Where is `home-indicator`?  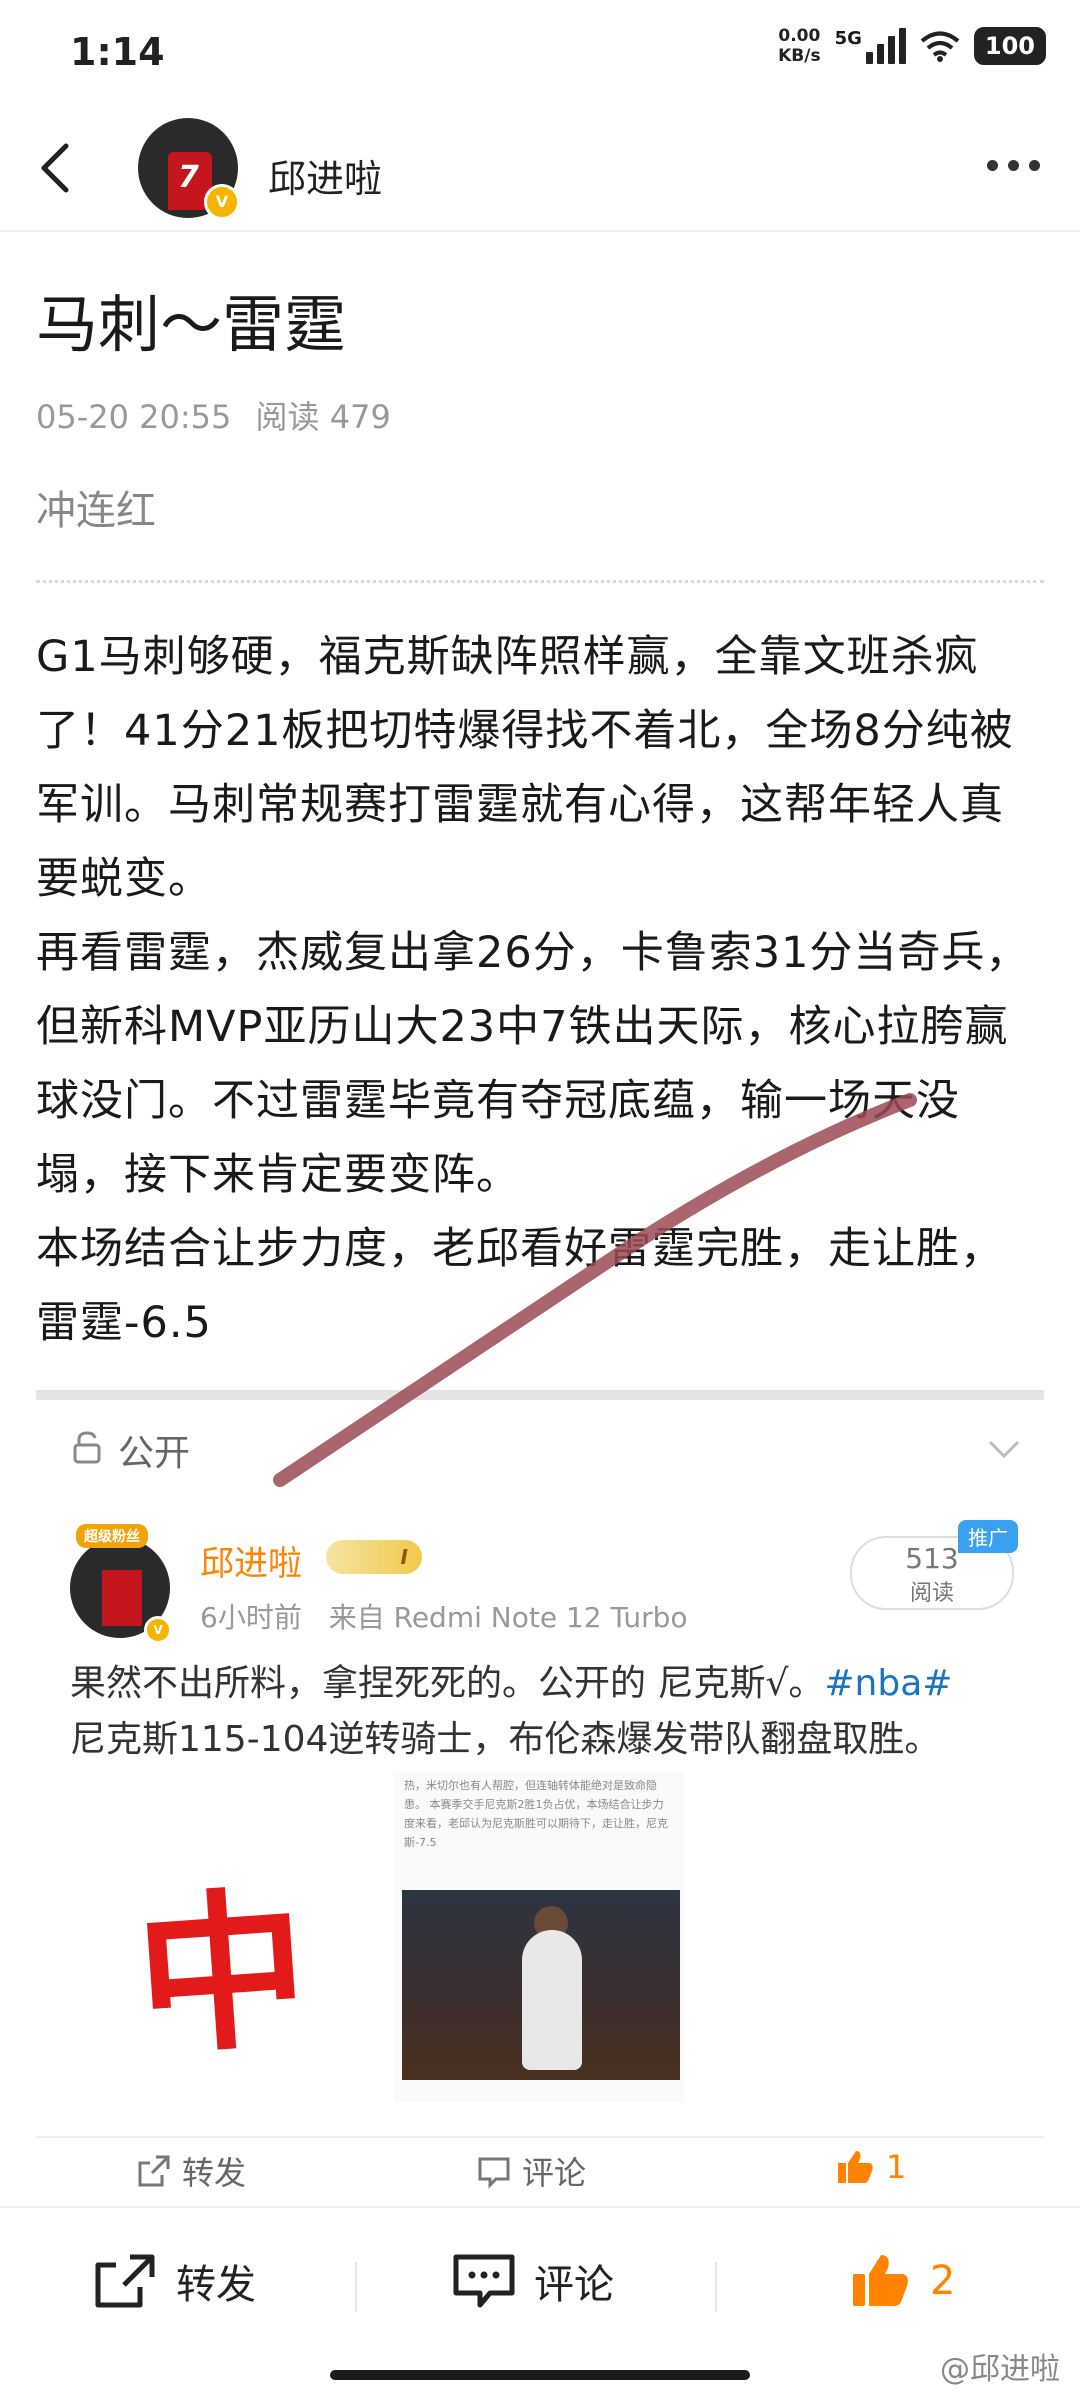 home-indicator is located at coordinates (540, 2375).